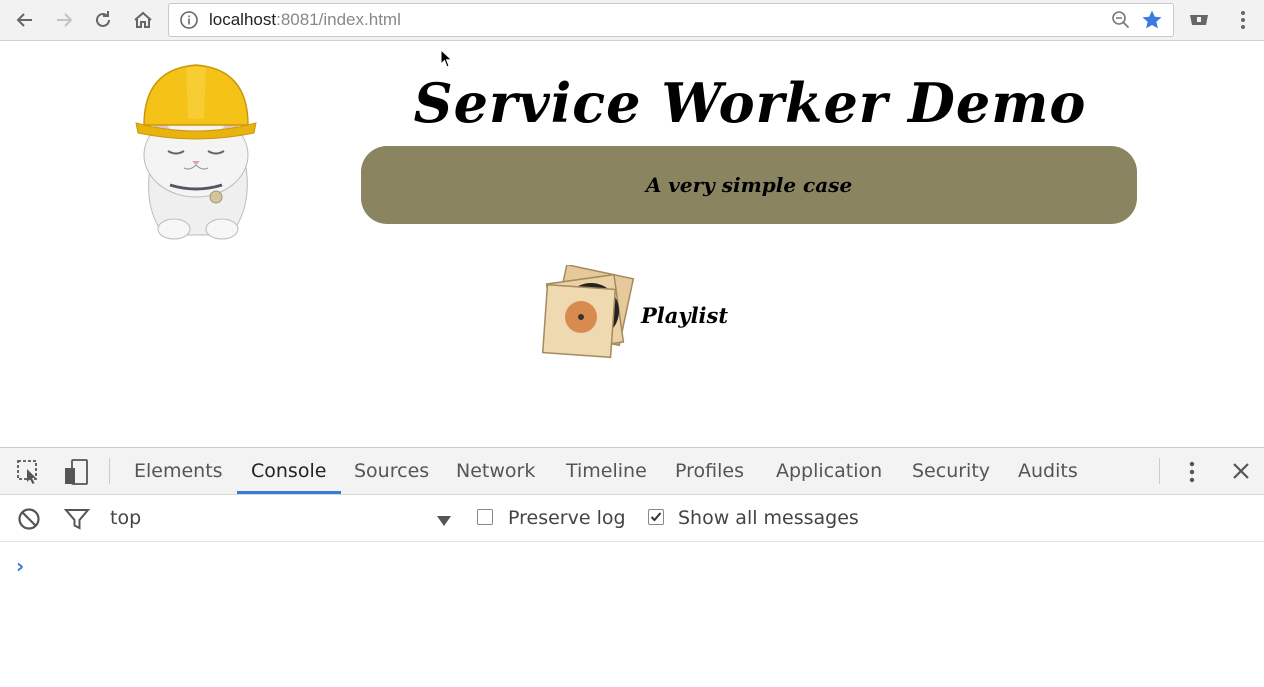 Image resolution: width=1264 pixels, height=687 pixels. I want to click on reload-icon, so click(103, 19).